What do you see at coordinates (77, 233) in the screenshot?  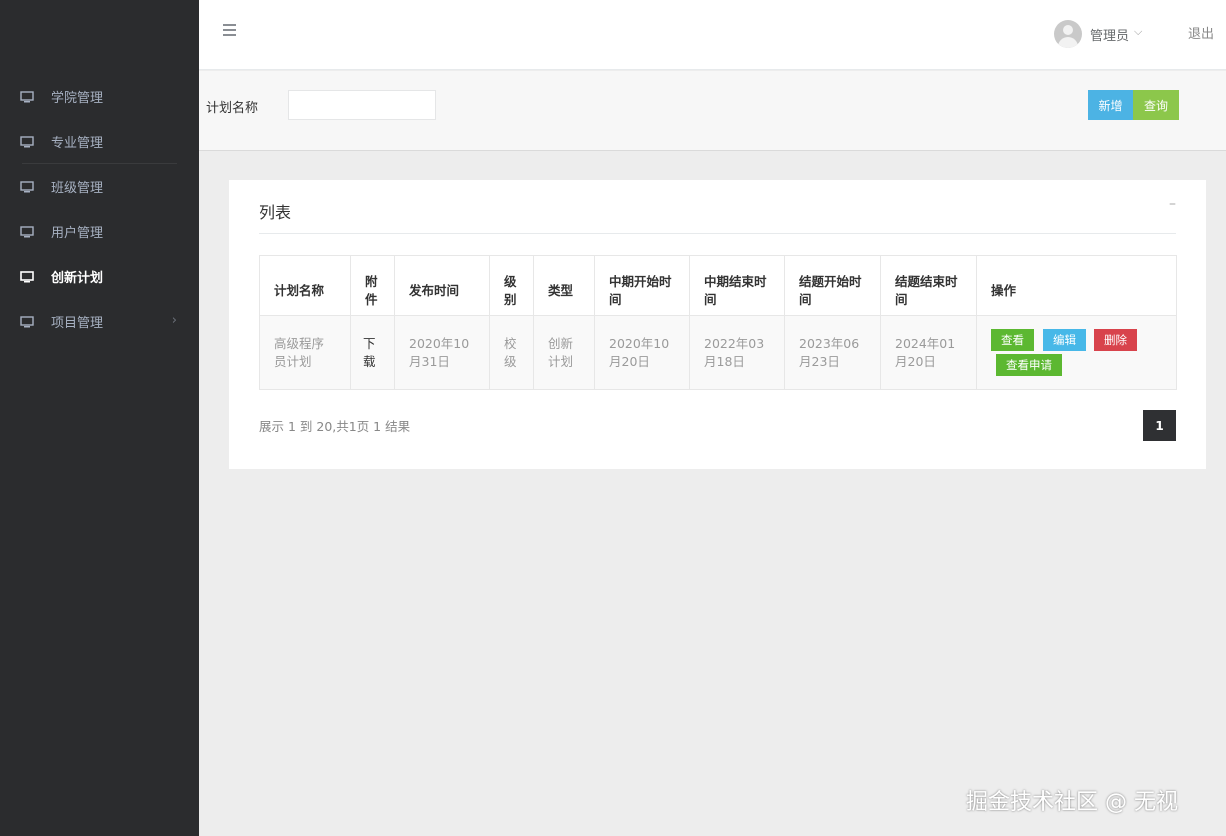 I see `sidebar-item-label: 用户管理` at bounding box center [77, 233].